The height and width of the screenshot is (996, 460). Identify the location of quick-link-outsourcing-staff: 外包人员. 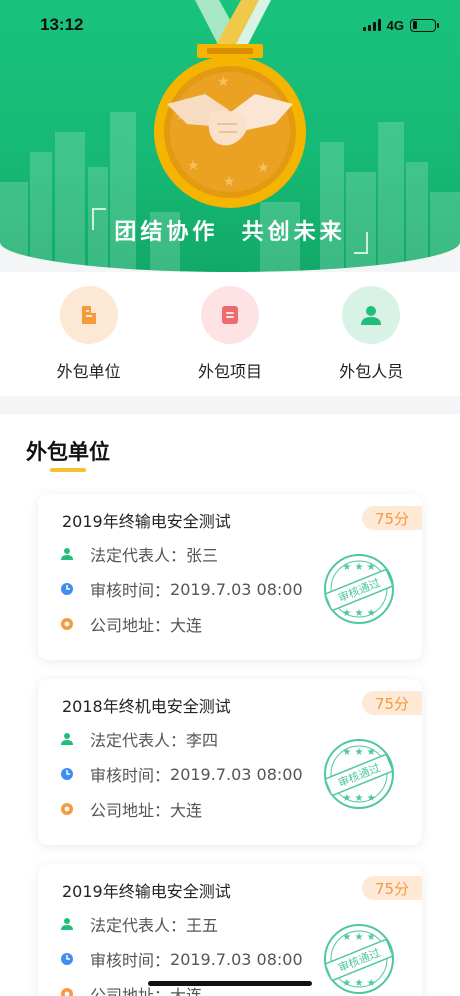
(371, 341).